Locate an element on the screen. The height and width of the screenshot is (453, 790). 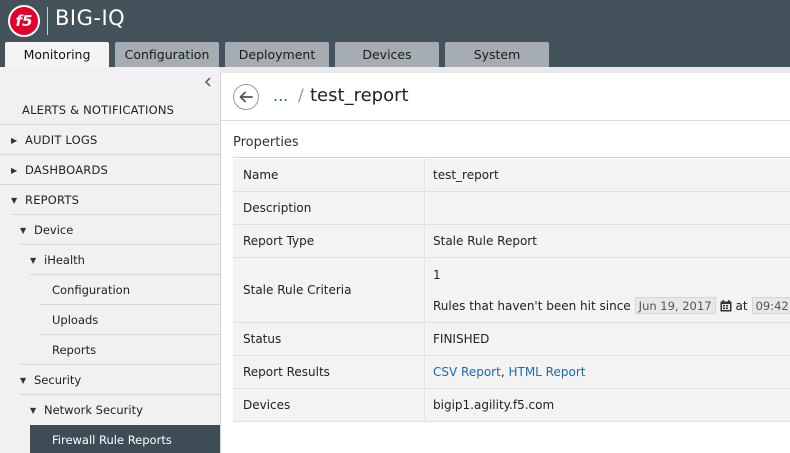
breadcrumb: ... / test_report is located at coordinates (505, 97).